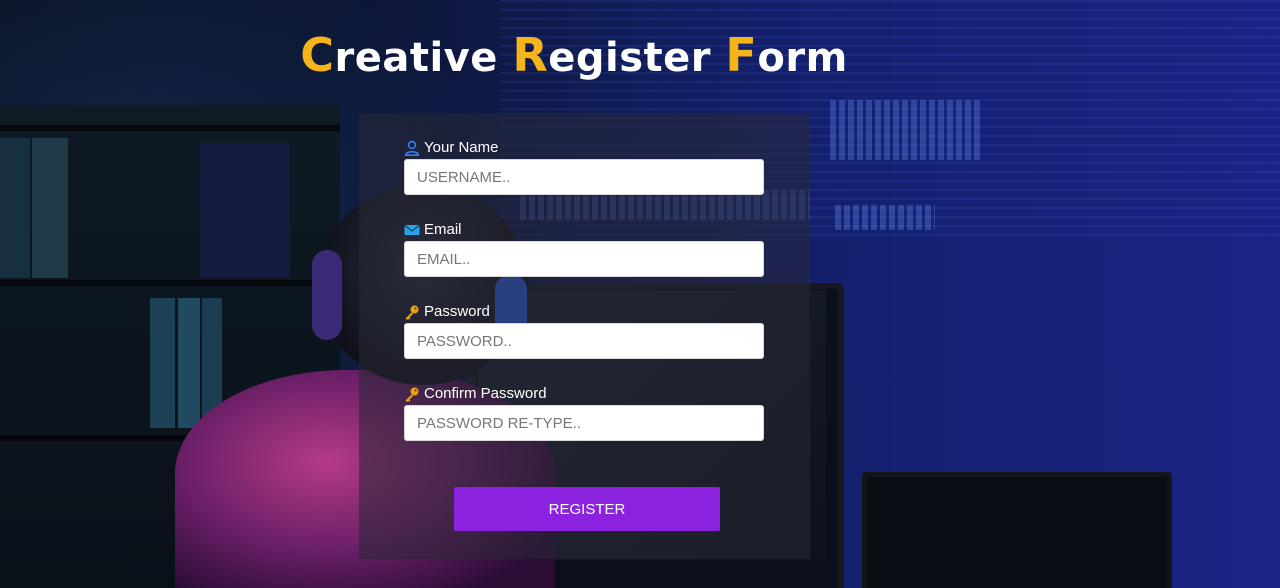 The image size is (1280, 588). Describe the element at coordinates (412, 230) in the screenshot. I see `envelope-icon` at that location.